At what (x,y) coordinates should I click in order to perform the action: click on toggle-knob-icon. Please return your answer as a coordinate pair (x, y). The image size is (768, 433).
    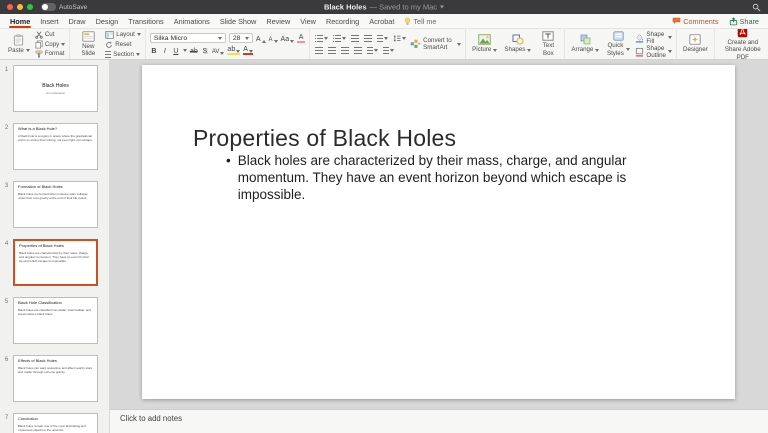
    Looking at the image, I should click on (45, 7).